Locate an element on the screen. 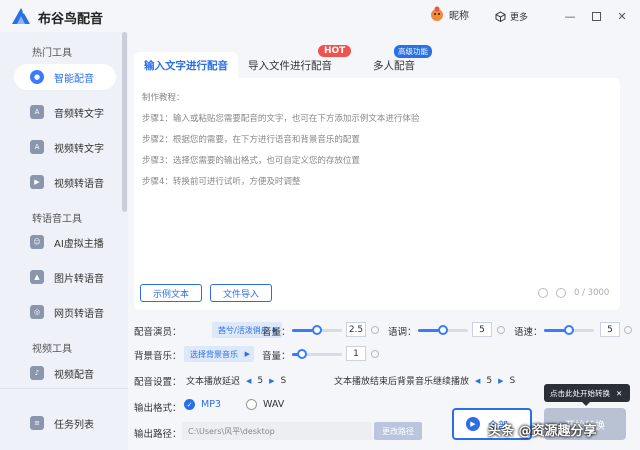  watermark: 头条 @资源趣分享 is located at coordinates (542, 431).